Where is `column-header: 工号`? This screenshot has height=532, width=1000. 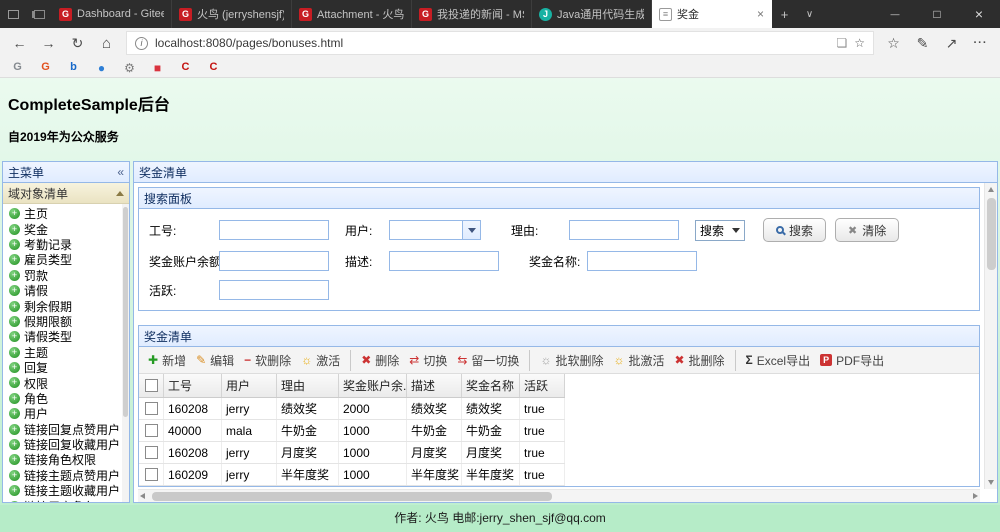
column-header: 工号 is located at coordinates (193, 385).